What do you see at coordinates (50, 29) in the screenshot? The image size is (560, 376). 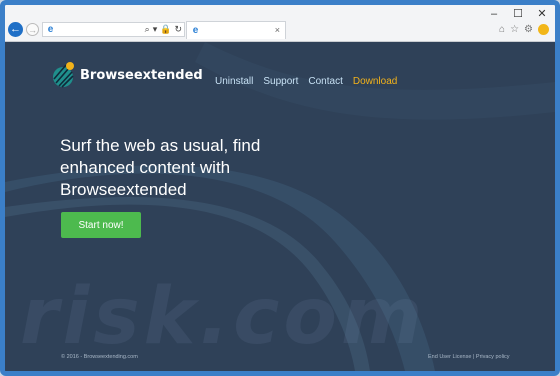 I see `ie-icon: e` at bounding box center [50, 29].